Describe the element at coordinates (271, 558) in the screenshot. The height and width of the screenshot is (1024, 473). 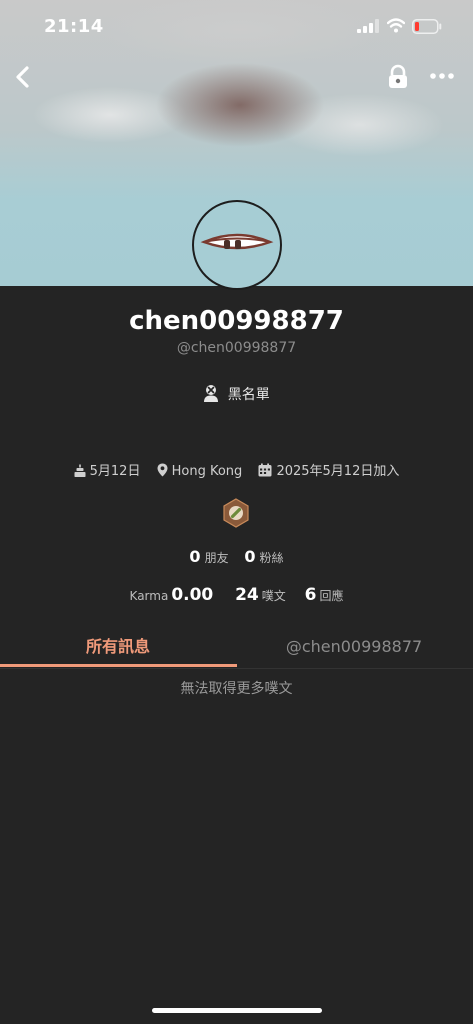
I see `fans-count-label: 粉絲` at that location.